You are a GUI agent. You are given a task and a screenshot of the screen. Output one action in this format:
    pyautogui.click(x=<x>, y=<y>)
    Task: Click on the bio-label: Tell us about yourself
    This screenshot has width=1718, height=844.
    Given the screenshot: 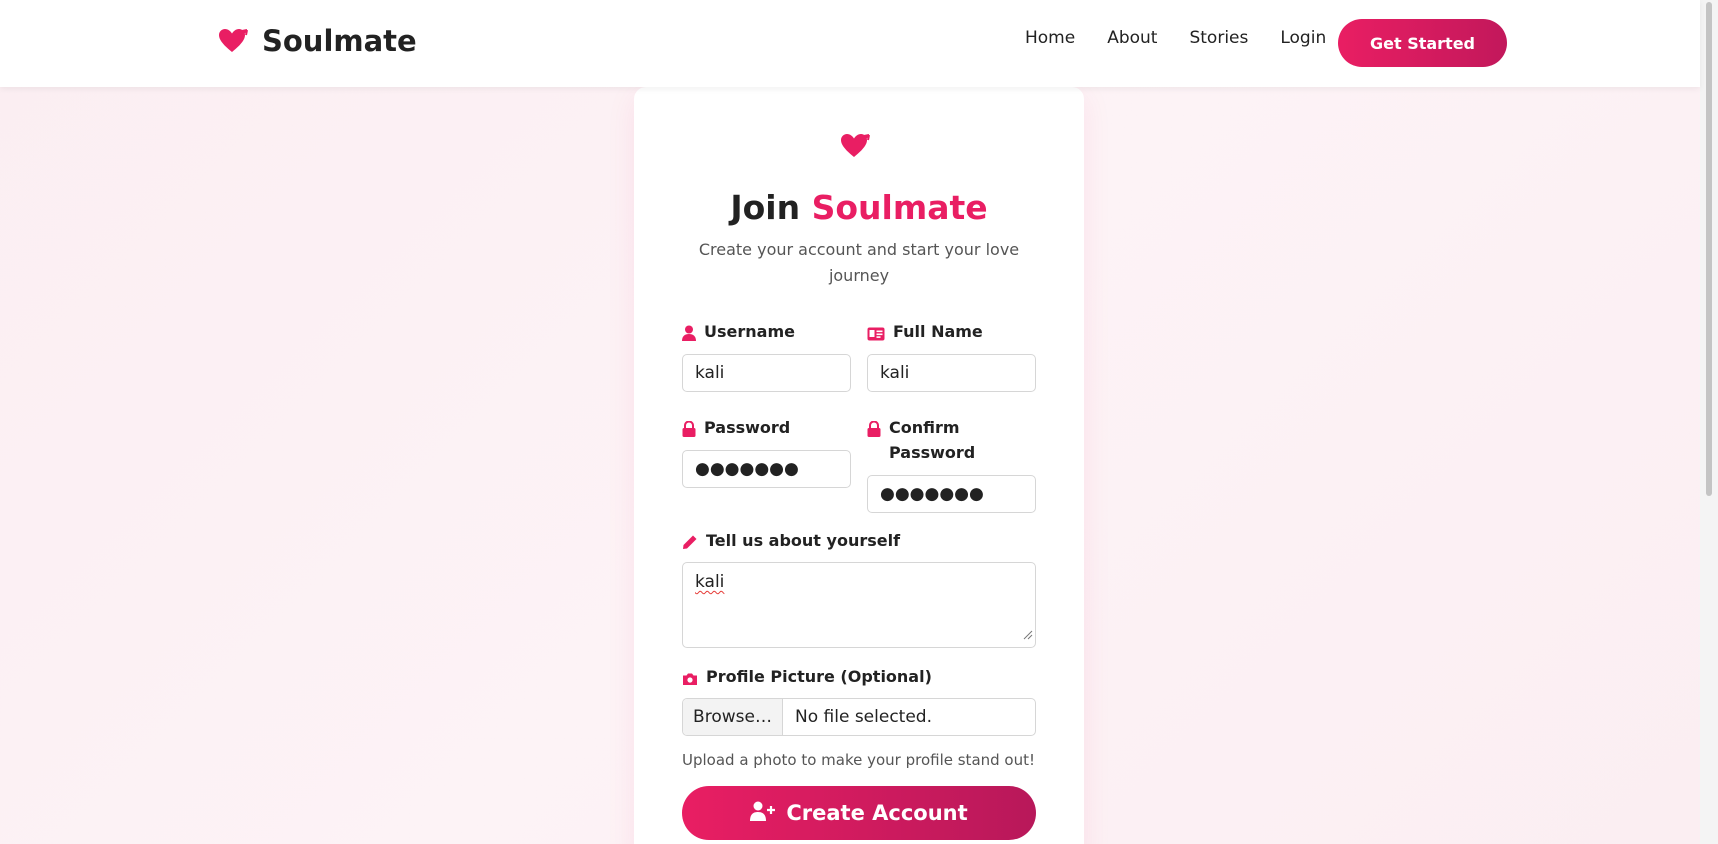 What is the action you would take?
    pyautogui.click(x=791, y=542)
    